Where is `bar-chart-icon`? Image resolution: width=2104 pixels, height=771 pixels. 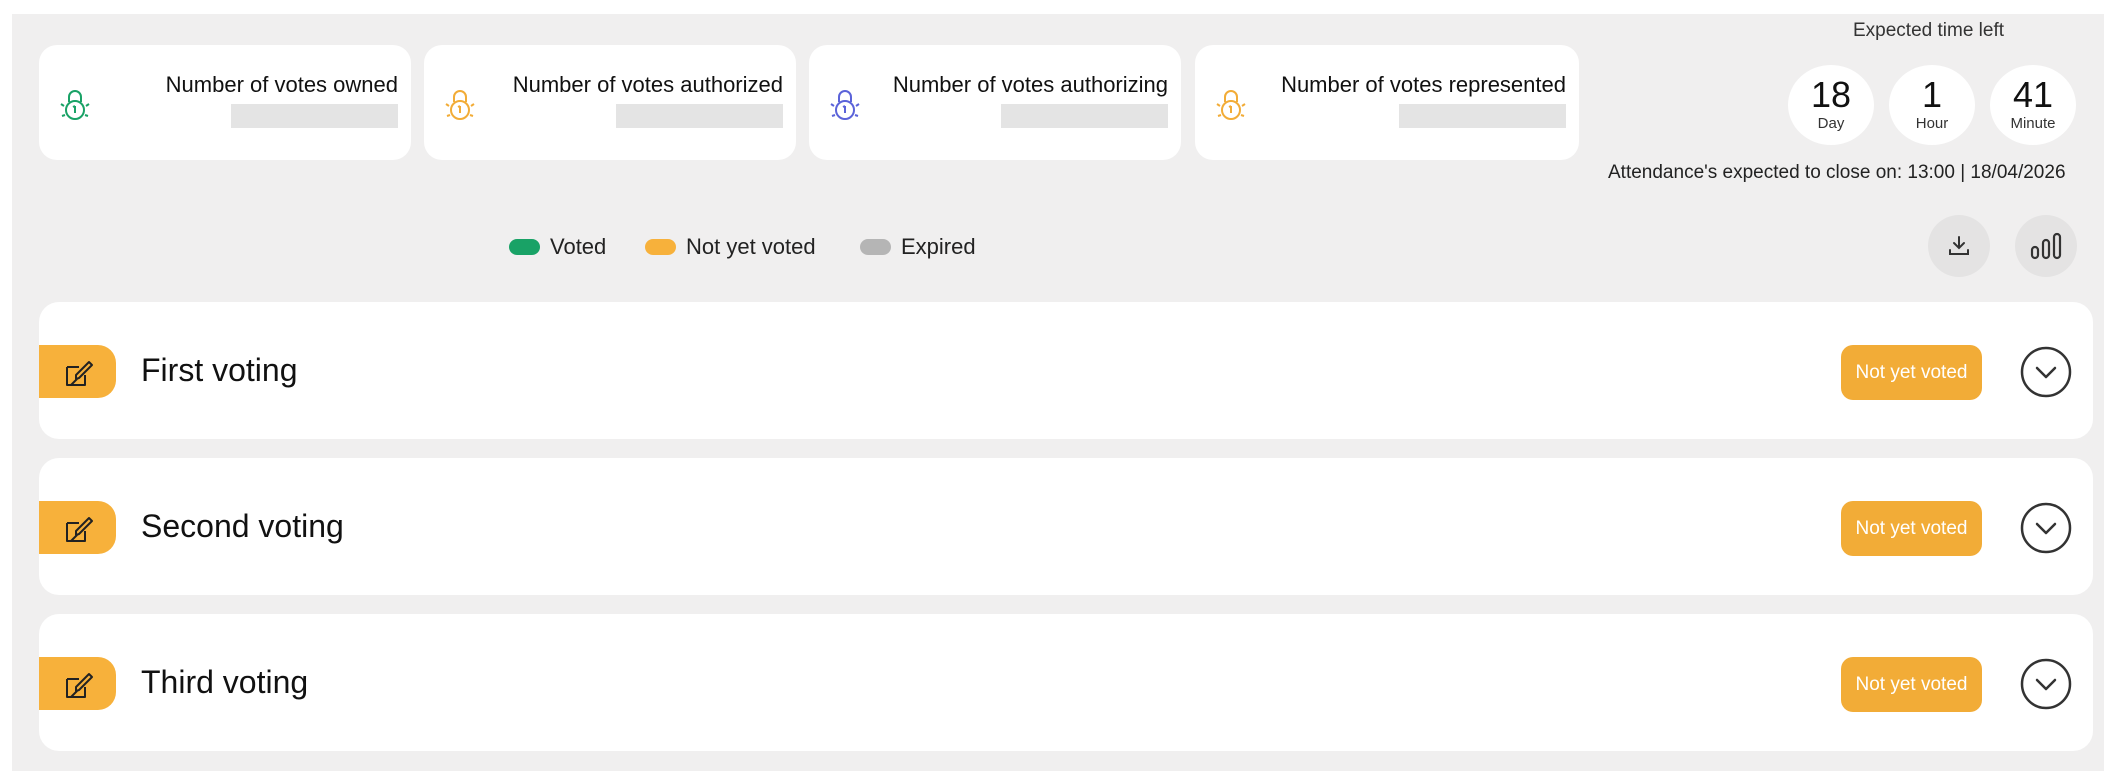 bar-chart-icon is located at coordinates (2046, 246).